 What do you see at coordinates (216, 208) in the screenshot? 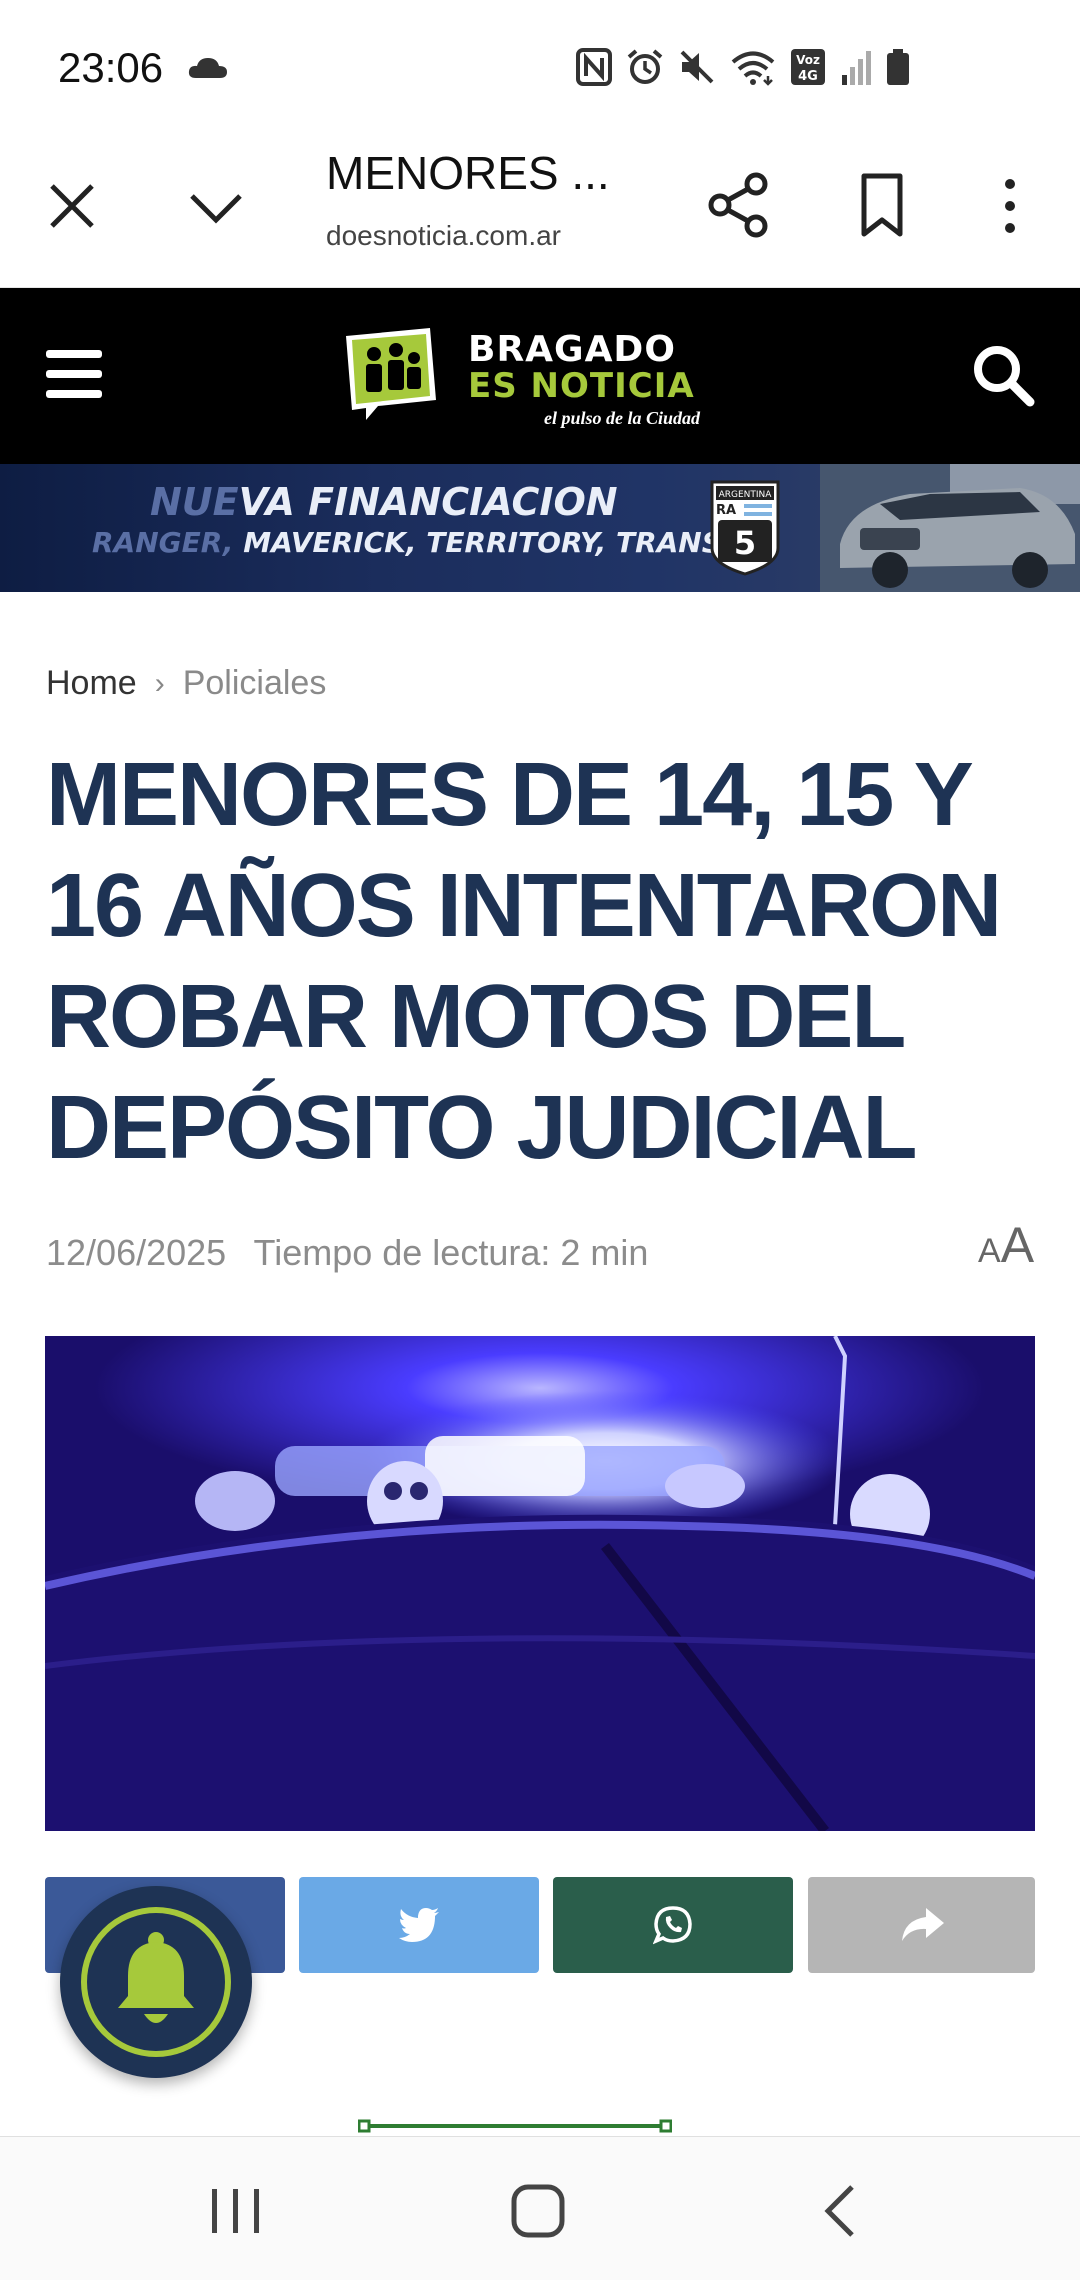
I see `chevron-down-icon` at bounding box center [216, 208].